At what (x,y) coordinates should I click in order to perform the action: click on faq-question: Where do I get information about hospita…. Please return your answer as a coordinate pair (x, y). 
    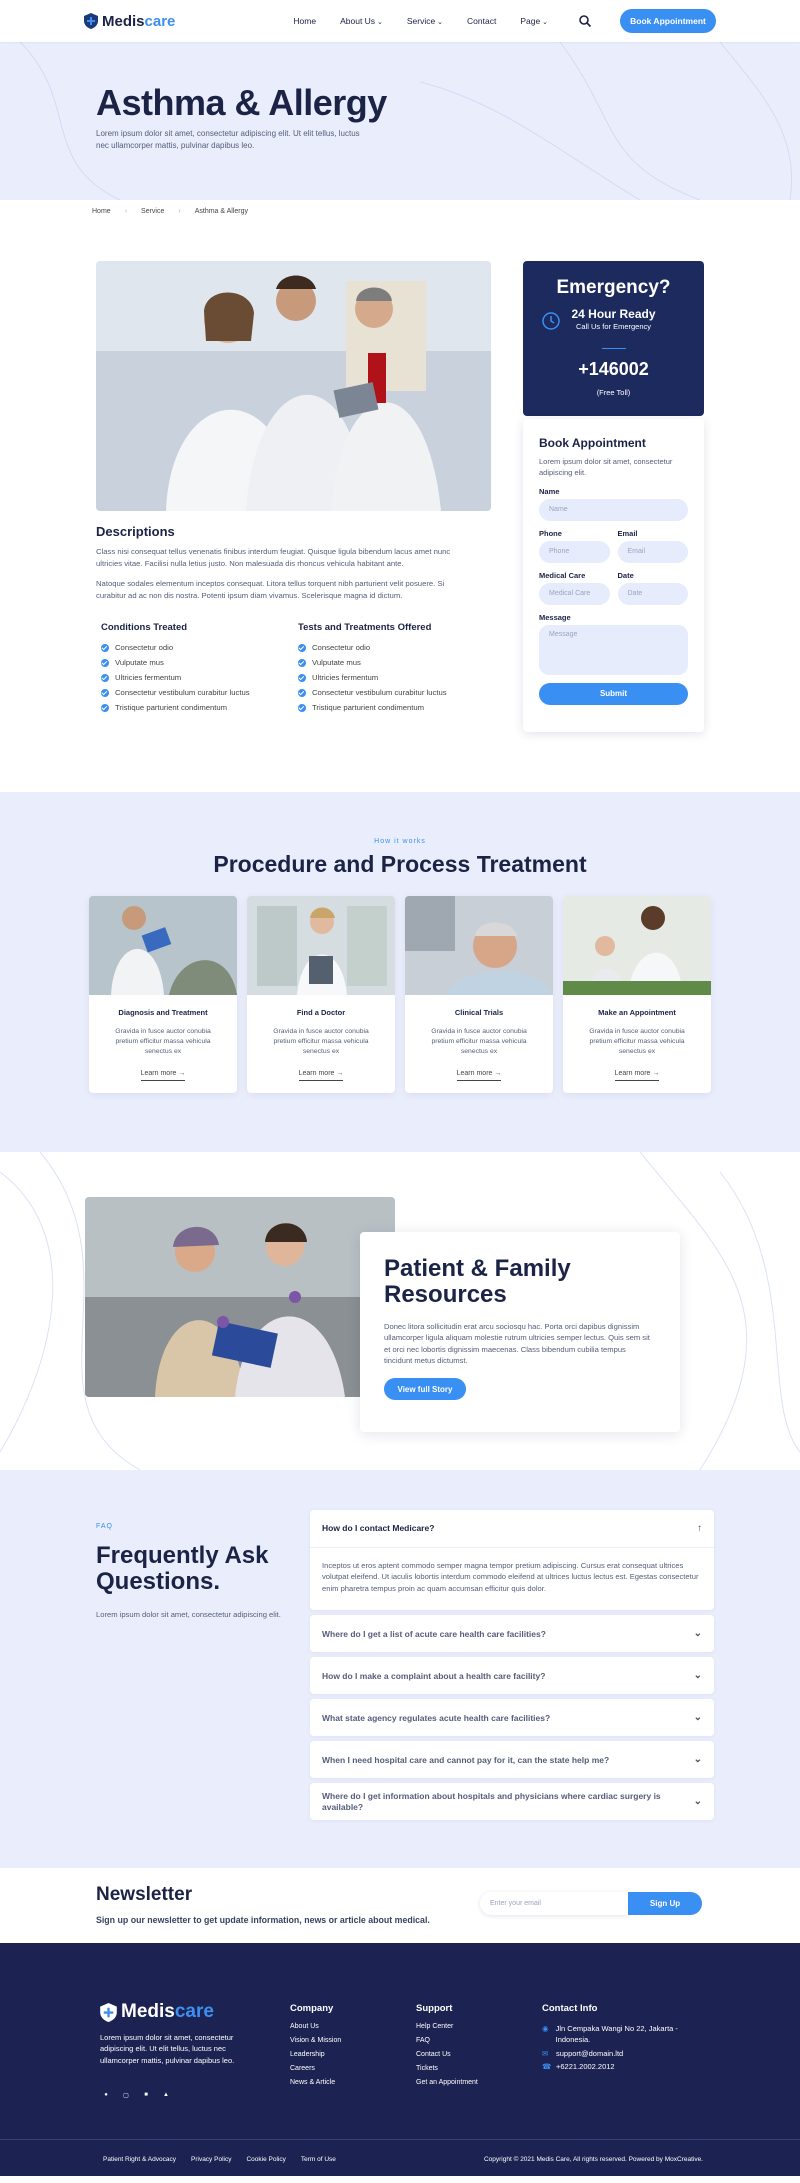
    Looking at the image, I should click on (512, 1801).